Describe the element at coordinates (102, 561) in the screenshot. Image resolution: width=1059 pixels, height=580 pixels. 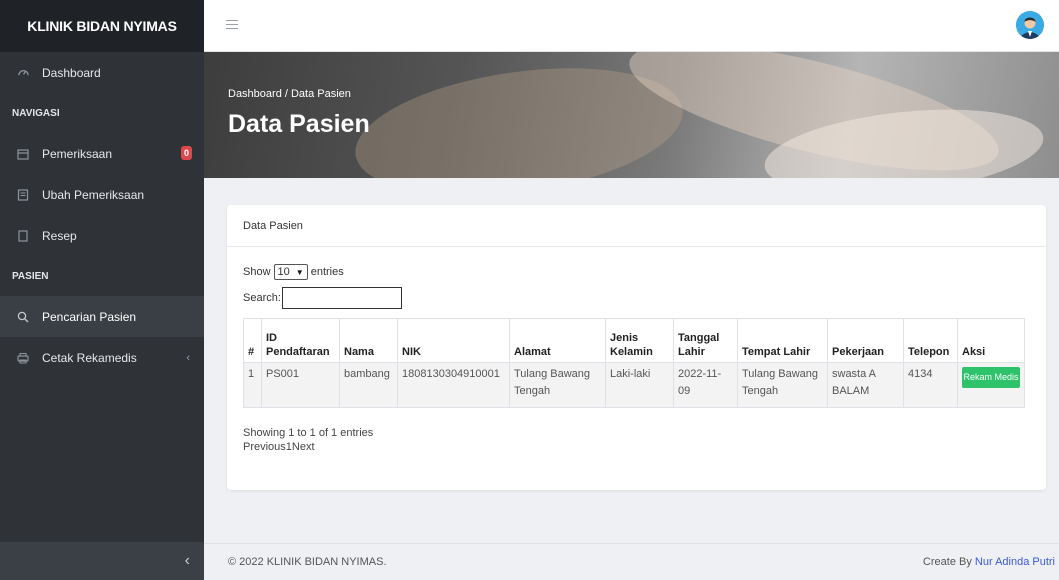
I see `sidebar-collapse-button: ‹` at that location.